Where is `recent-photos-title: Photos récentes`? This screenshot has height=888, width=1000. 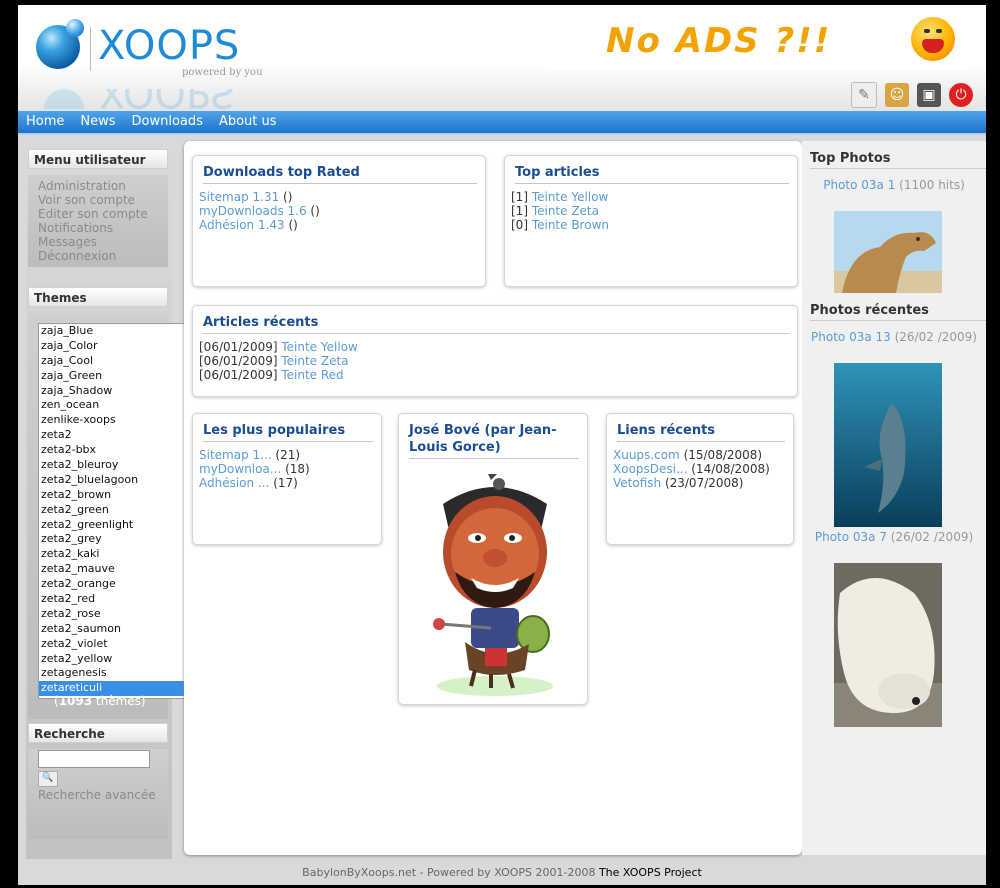
recent-photos-title: Photos récentes is located at coordinates (898, 312).